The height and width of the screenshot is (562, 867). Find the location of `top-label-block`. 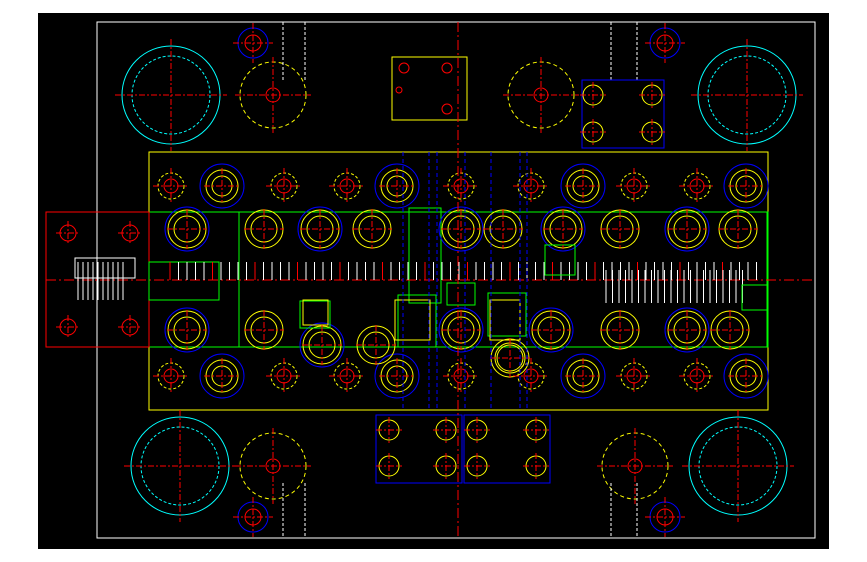

top-label-block is located at coordinates (429, 88).